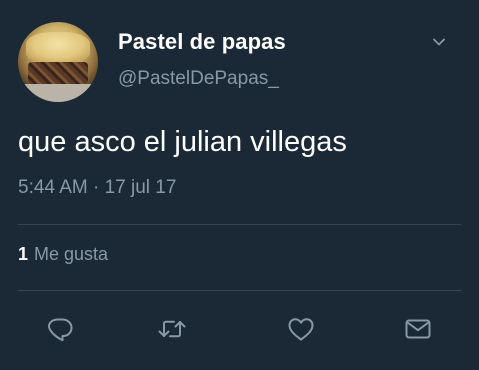 The height and width of the screenshot is (370, 479). Describe the element at coordinates (58, 47) in the screenshot. I see `avatar-crust` at that location.